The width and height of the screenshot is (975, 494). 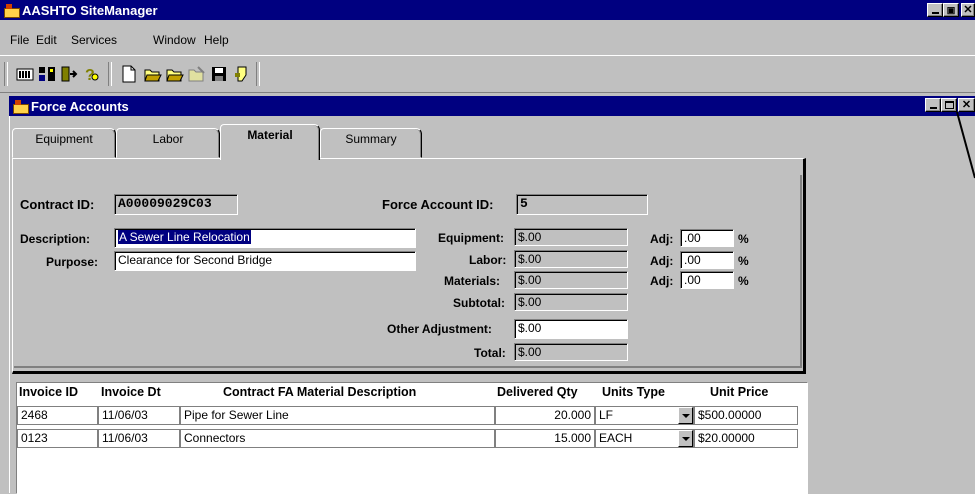 I want to click on tab-material: Material, so click(x=270, y=142).